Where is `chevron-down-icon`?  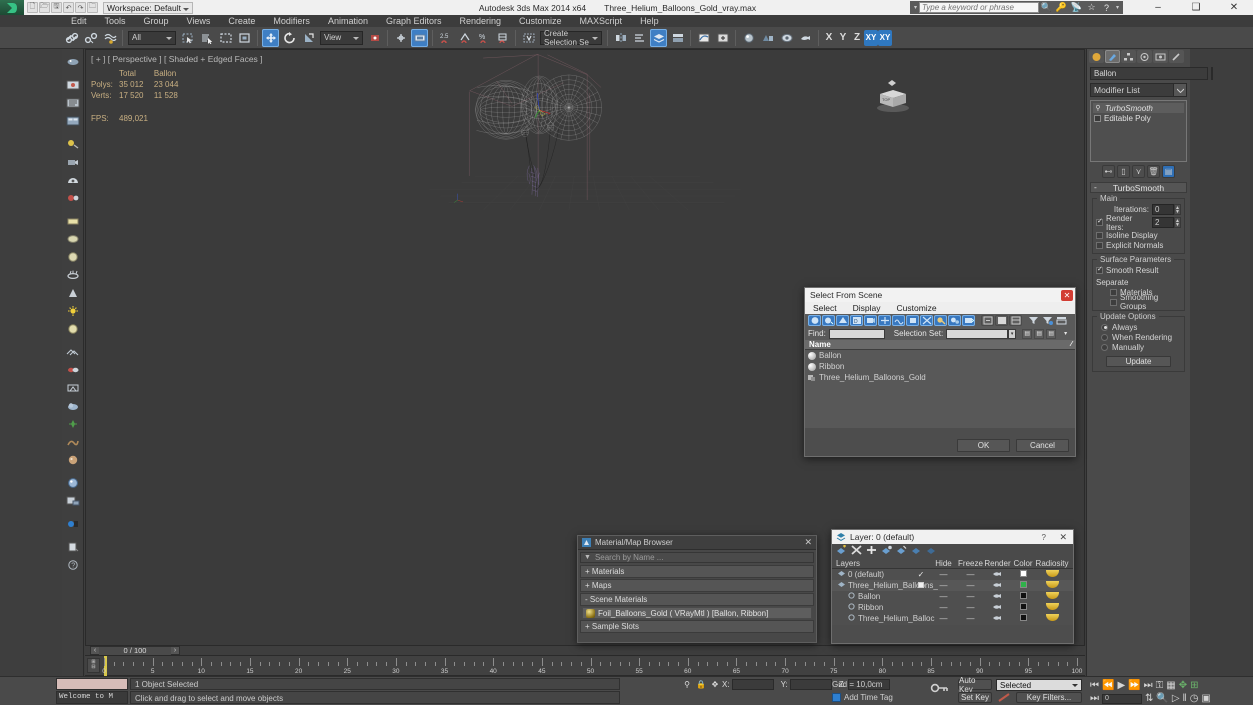 chevron-down-icon is located at coordinates (1179, 90).